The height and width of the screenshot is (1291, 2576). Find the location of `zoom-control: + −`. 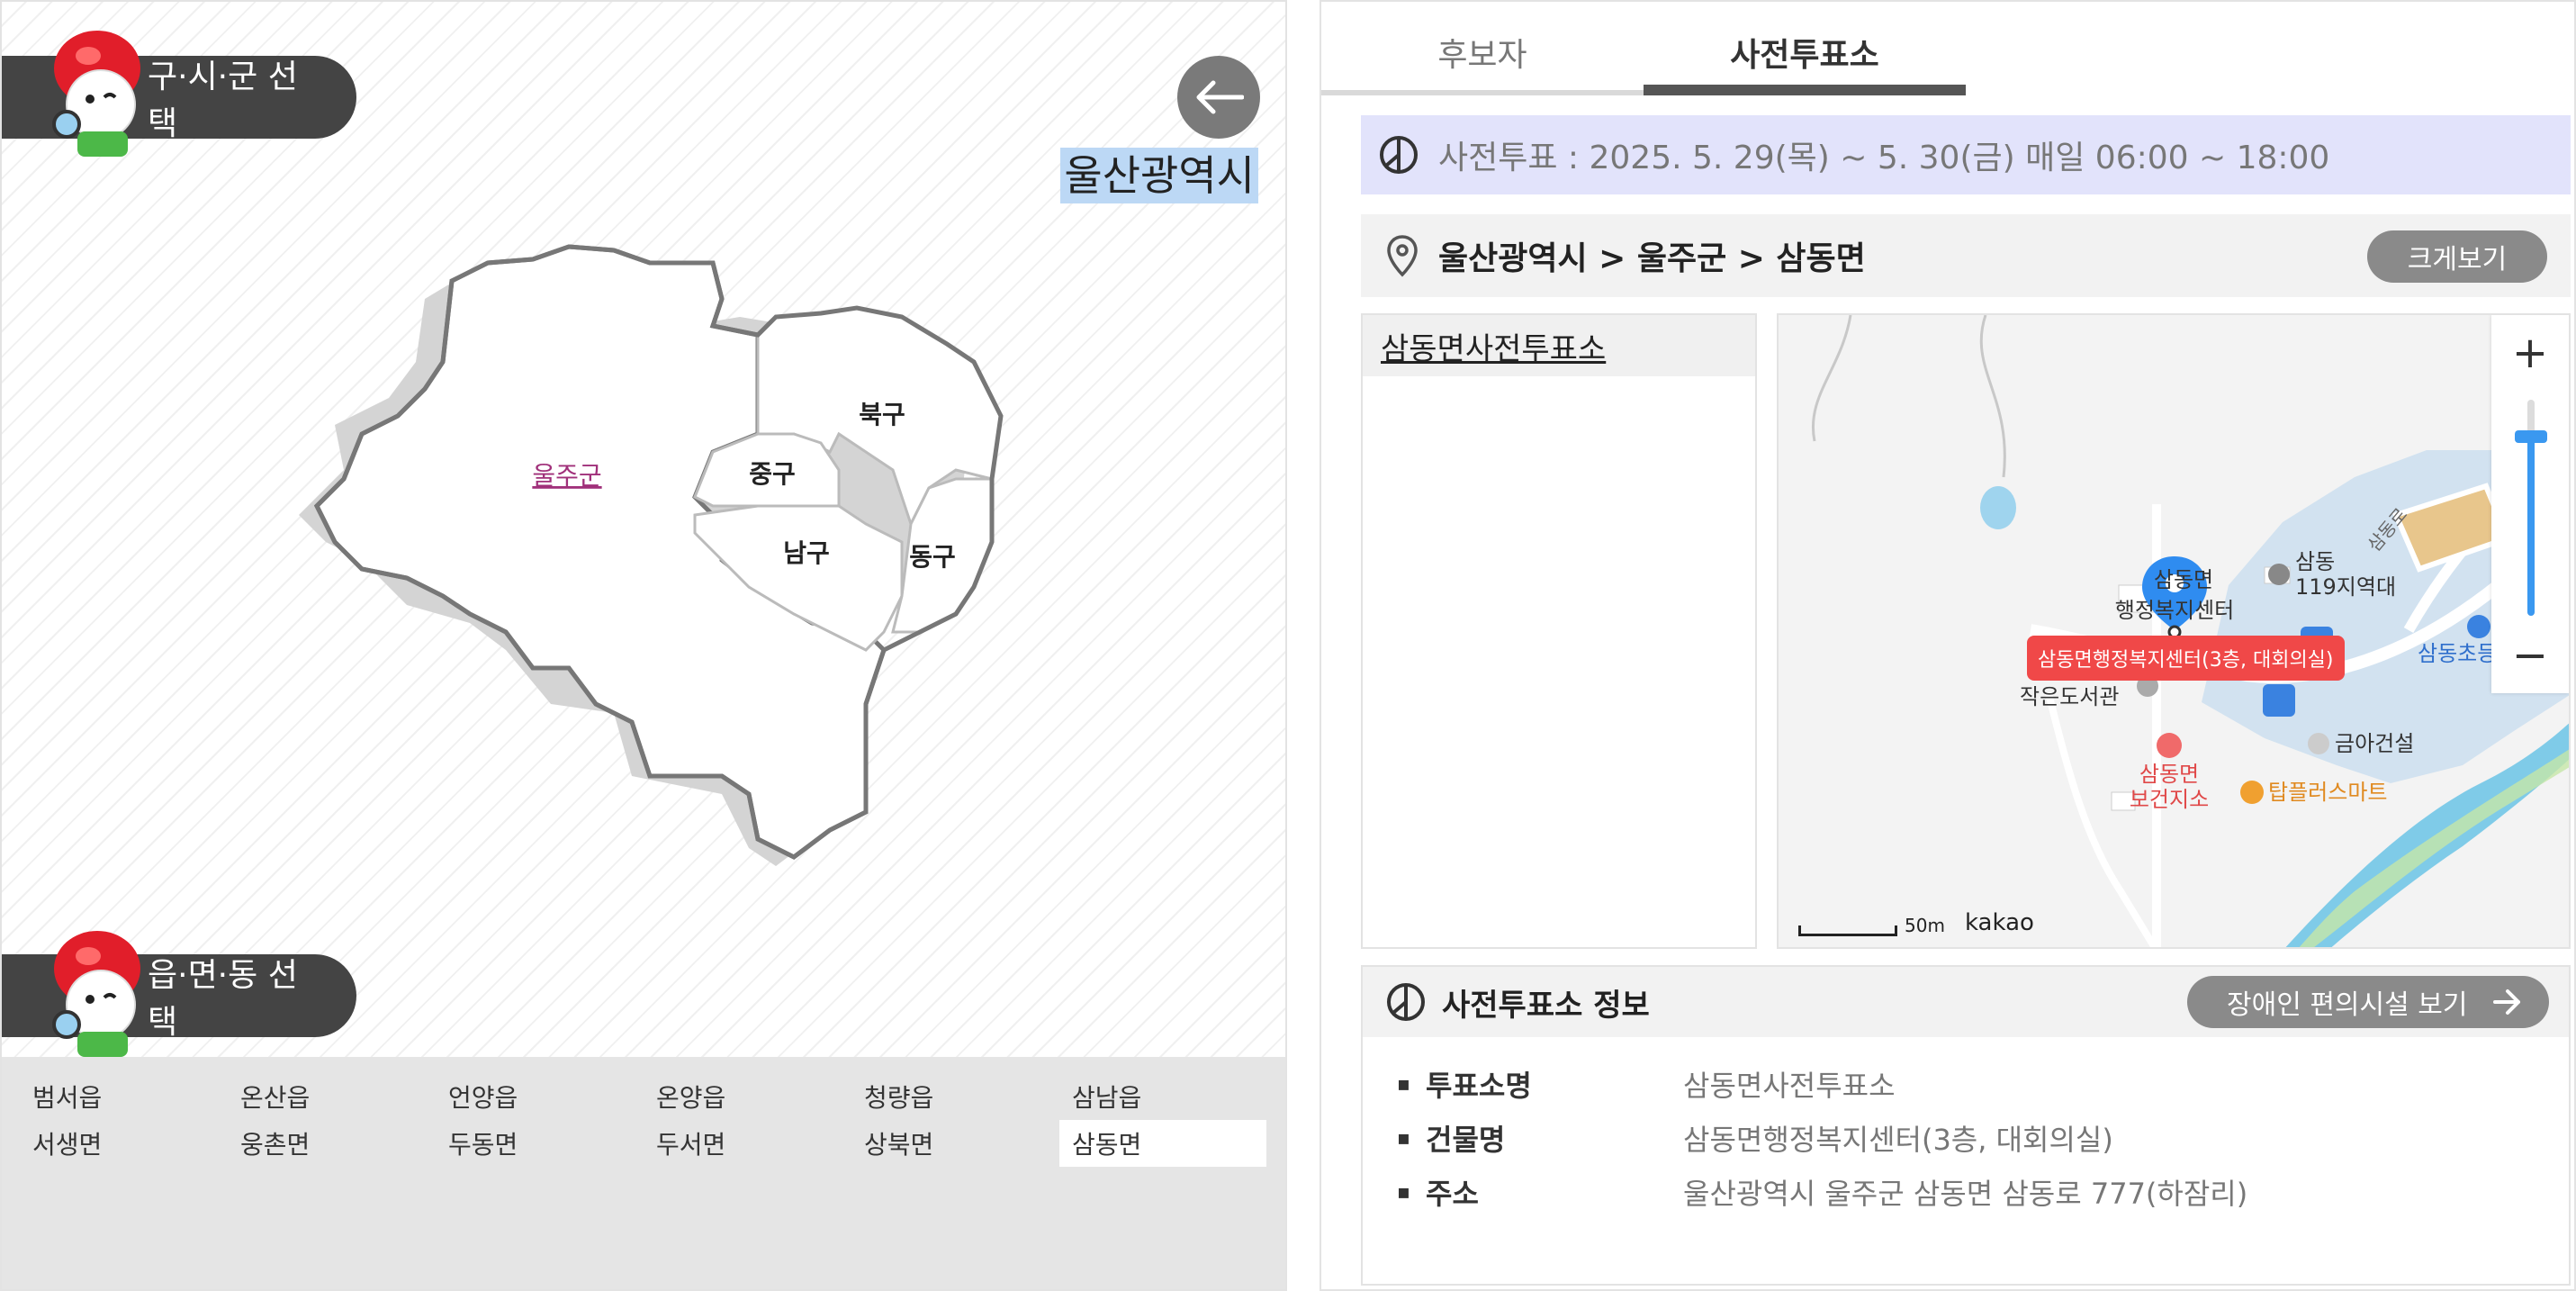

zoom-control: + − is located at coordinates (2530, 504).